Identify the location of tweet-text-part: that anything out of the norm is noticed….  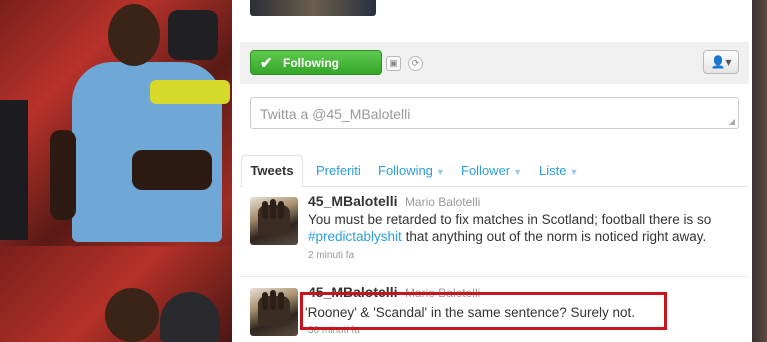
(554, 236).